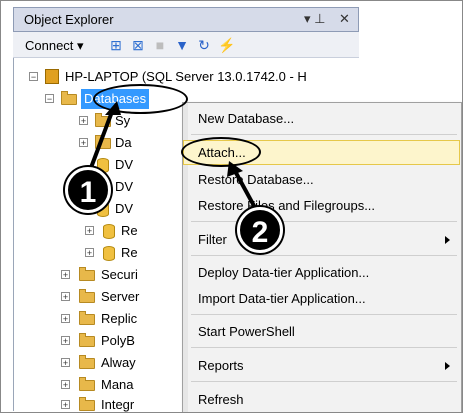 The height and width of the screenshot is (413, 463). Describe the element at coordinates (174, 158) in the screenshot. I see `annotation-arrows` at that location.